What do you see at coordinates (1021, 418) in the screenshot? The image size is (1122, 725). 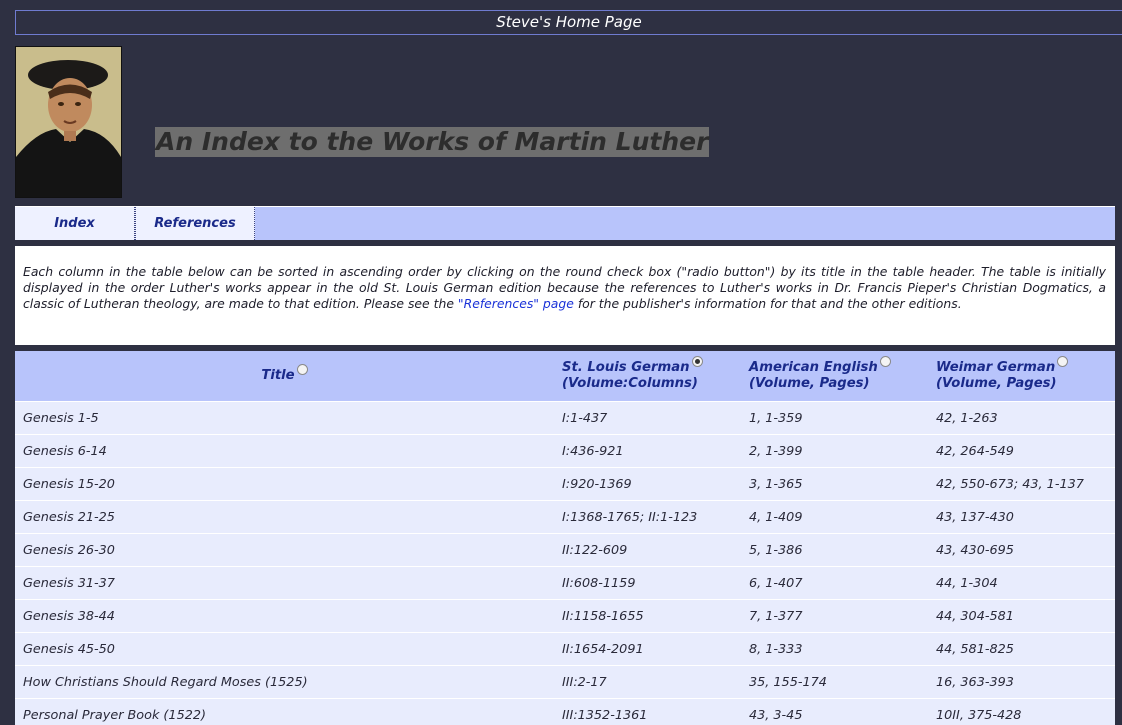 I see `cell-weimar: 42, 1-263` at bounding box center [1021, 418].